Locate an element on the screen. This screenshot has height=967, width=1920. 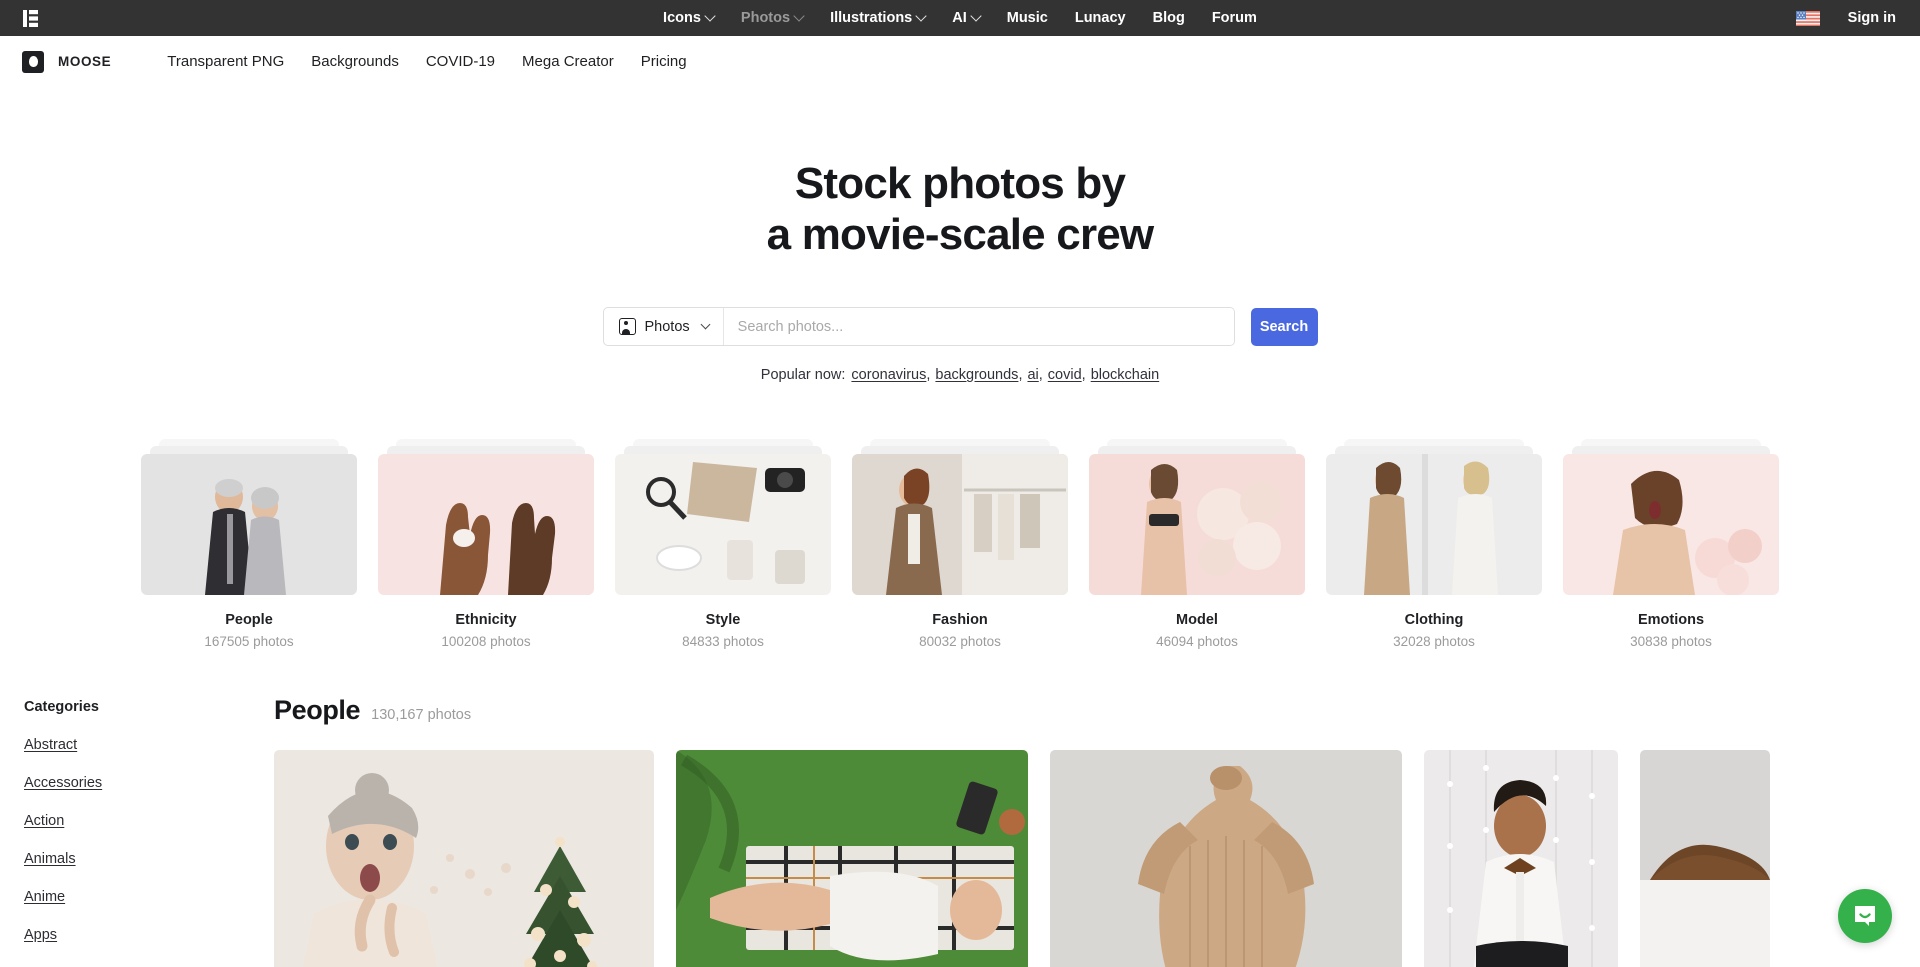
category-count: 100208 photos is located at coordinates (486, 642).